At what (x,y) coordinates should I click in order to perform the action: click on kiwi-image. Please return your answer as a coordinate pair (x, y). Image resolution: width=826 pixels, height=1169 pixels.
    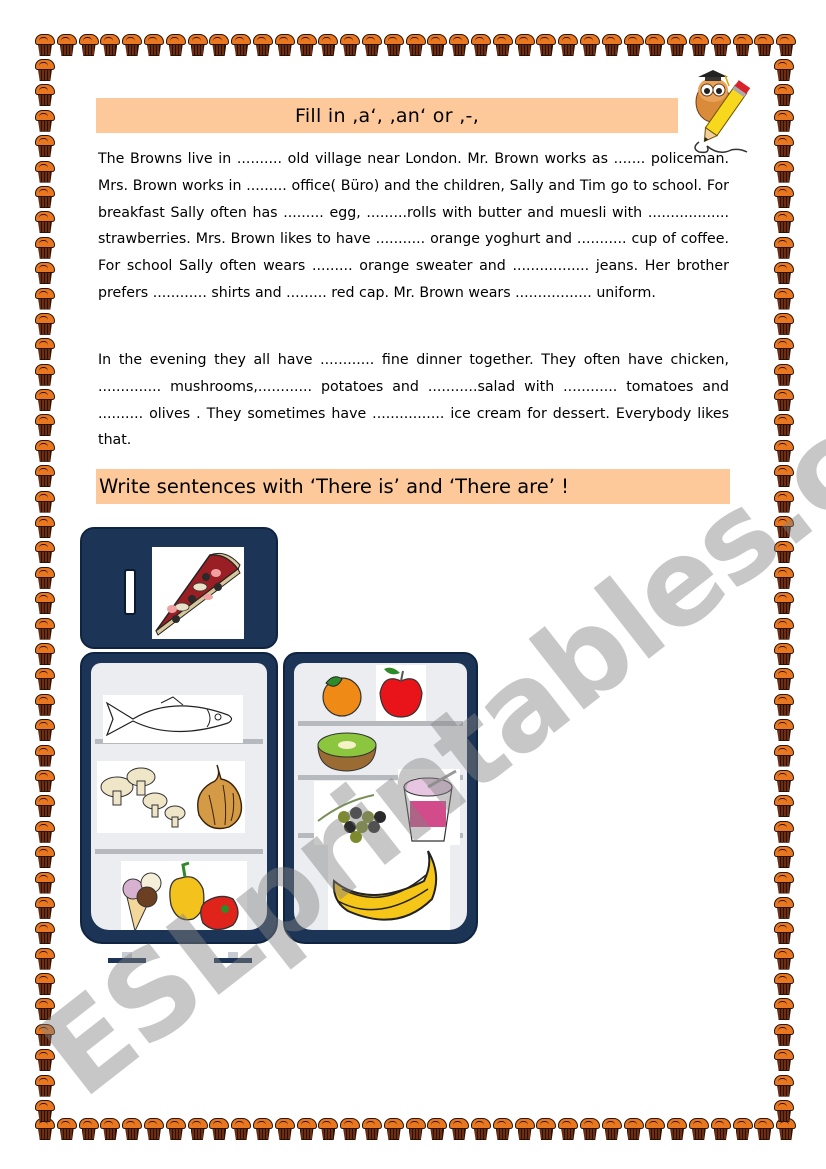
    Looking at the image, I should click on (347, 752).